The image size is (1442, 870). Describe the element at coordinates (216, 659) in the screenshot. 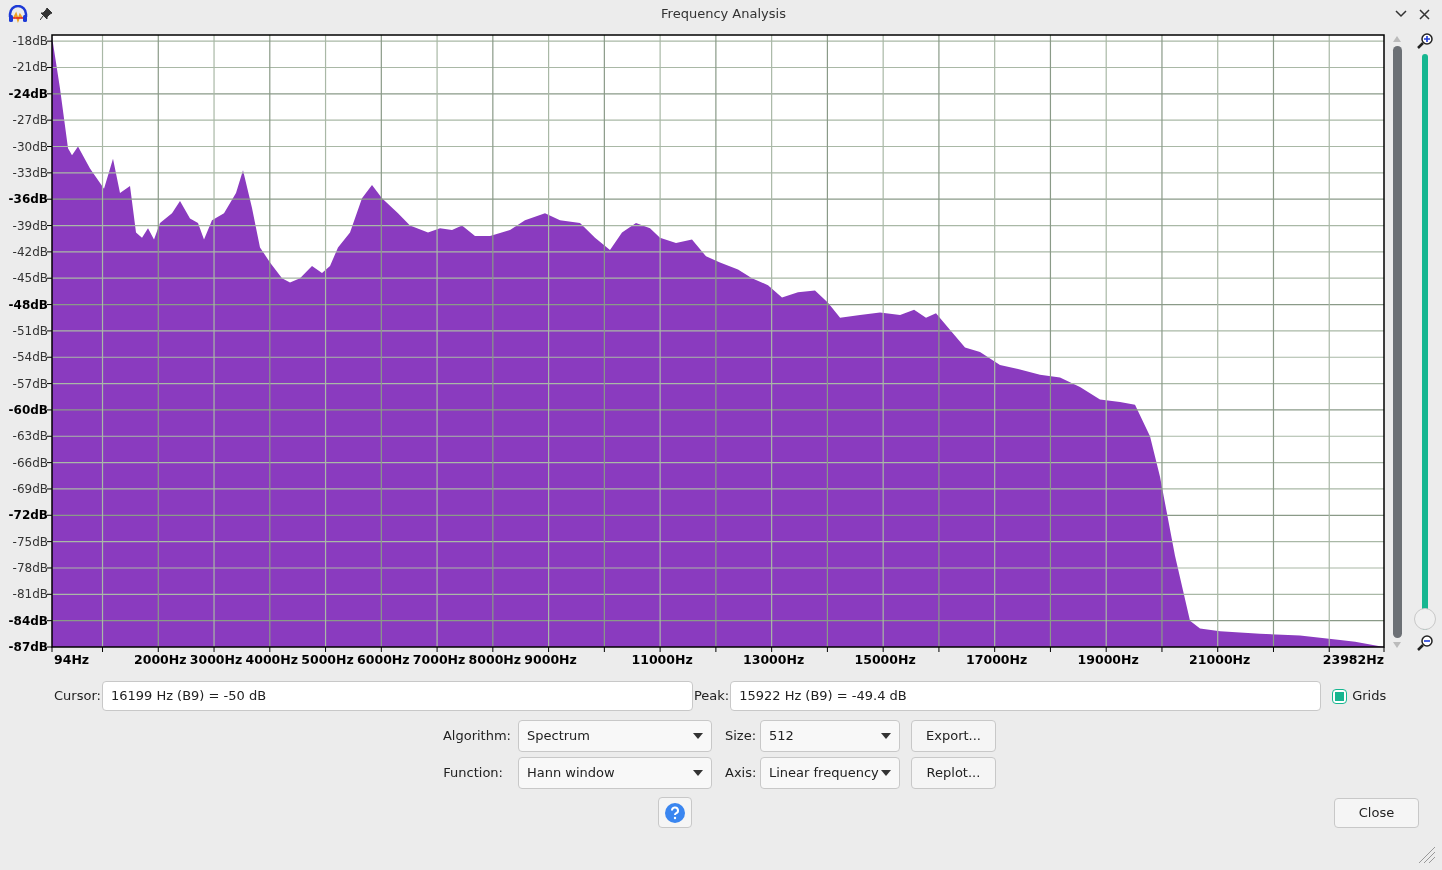

I see `x-axis-label: 3000Hz` at that location.